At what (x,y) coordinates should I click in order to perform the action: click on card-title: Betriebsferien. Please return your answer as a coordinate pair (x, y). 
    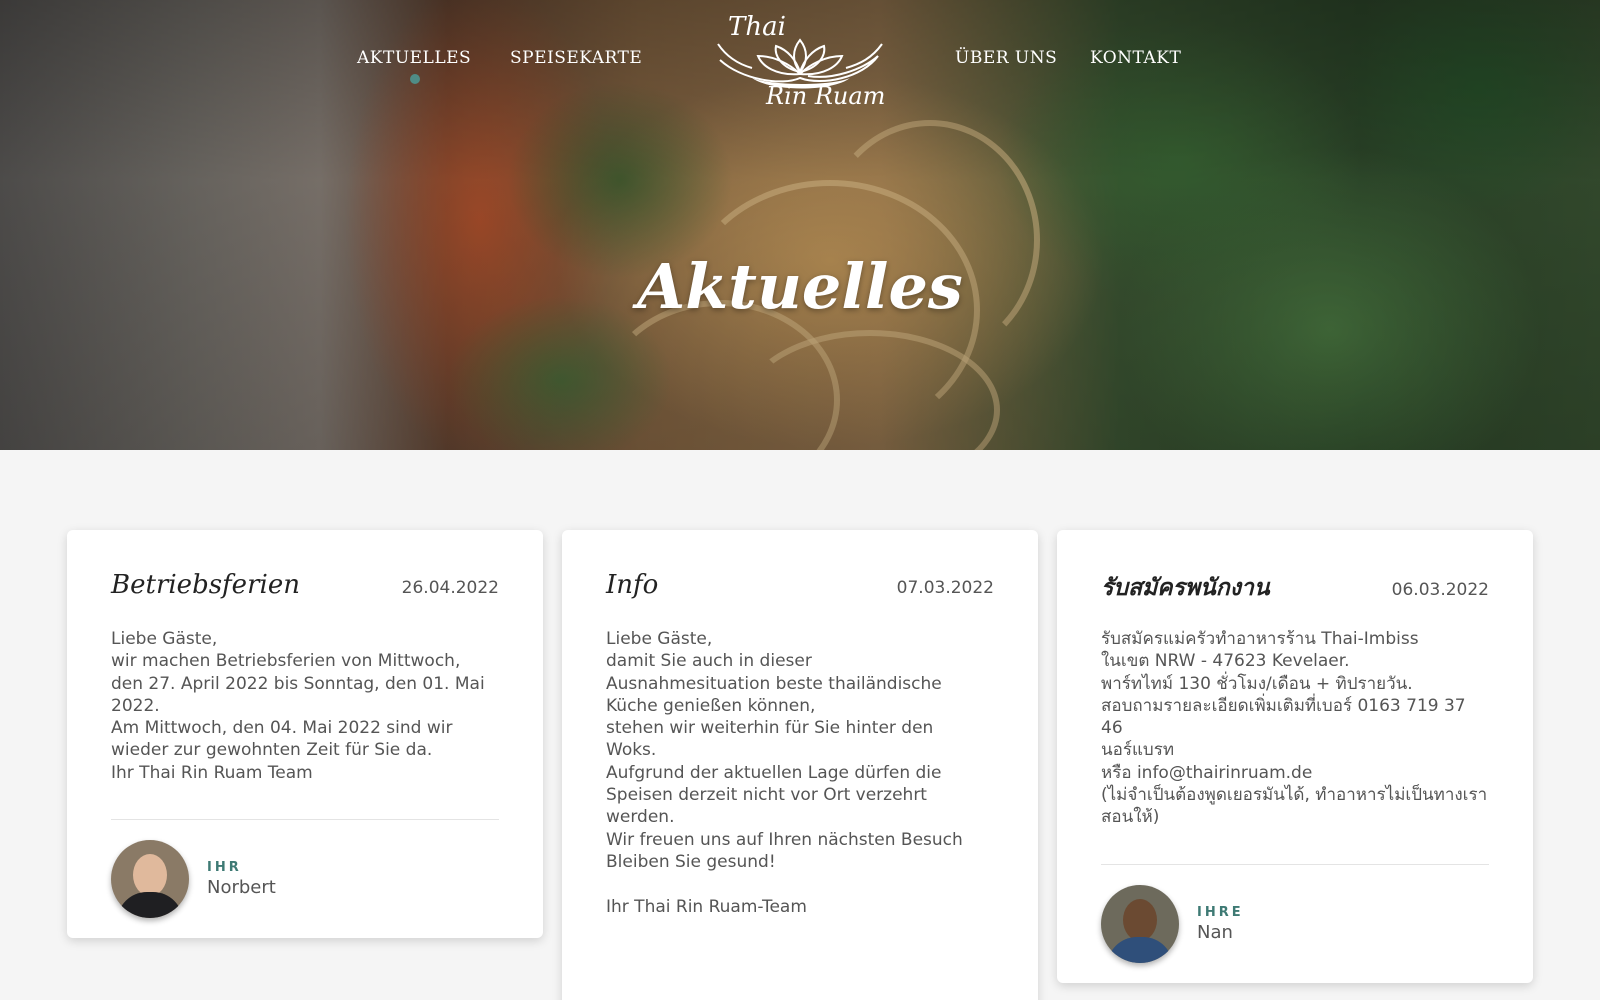
    Looking at the image, I should click on (205, 585).